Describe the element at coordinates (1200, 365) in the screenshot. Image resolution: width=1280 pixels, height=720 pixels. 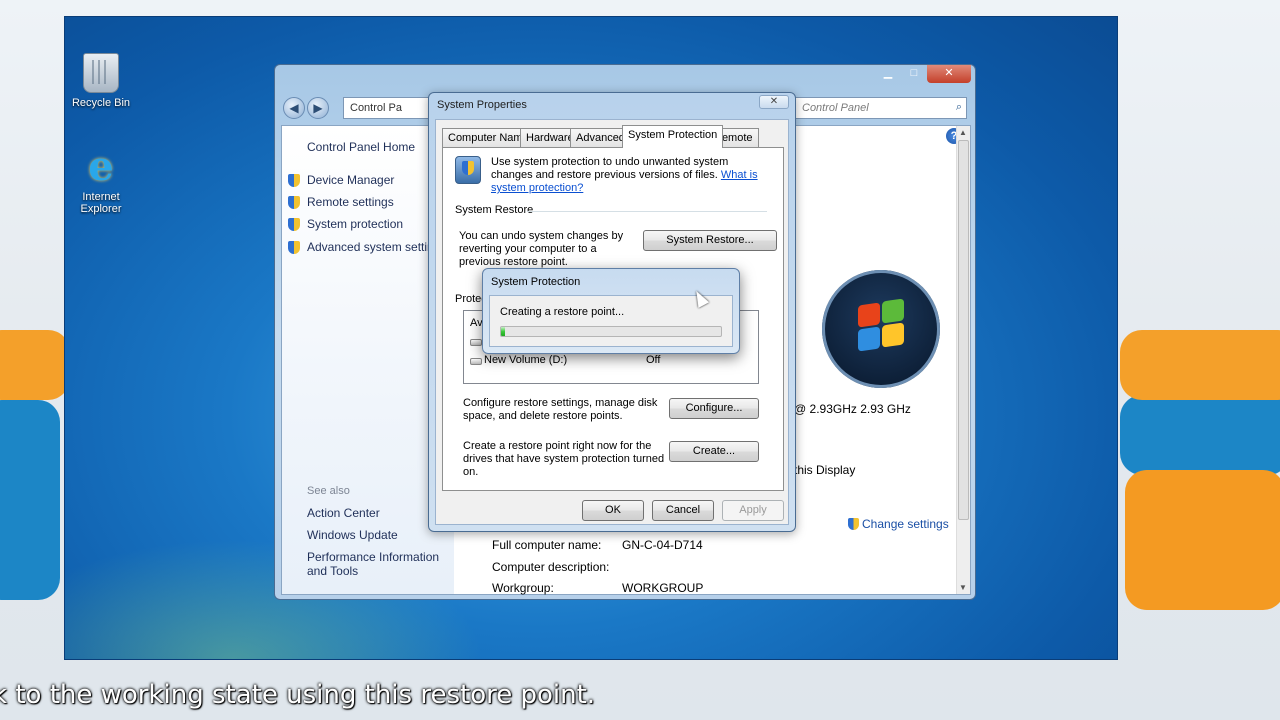
I see `backdrop-couch-right` at that location.